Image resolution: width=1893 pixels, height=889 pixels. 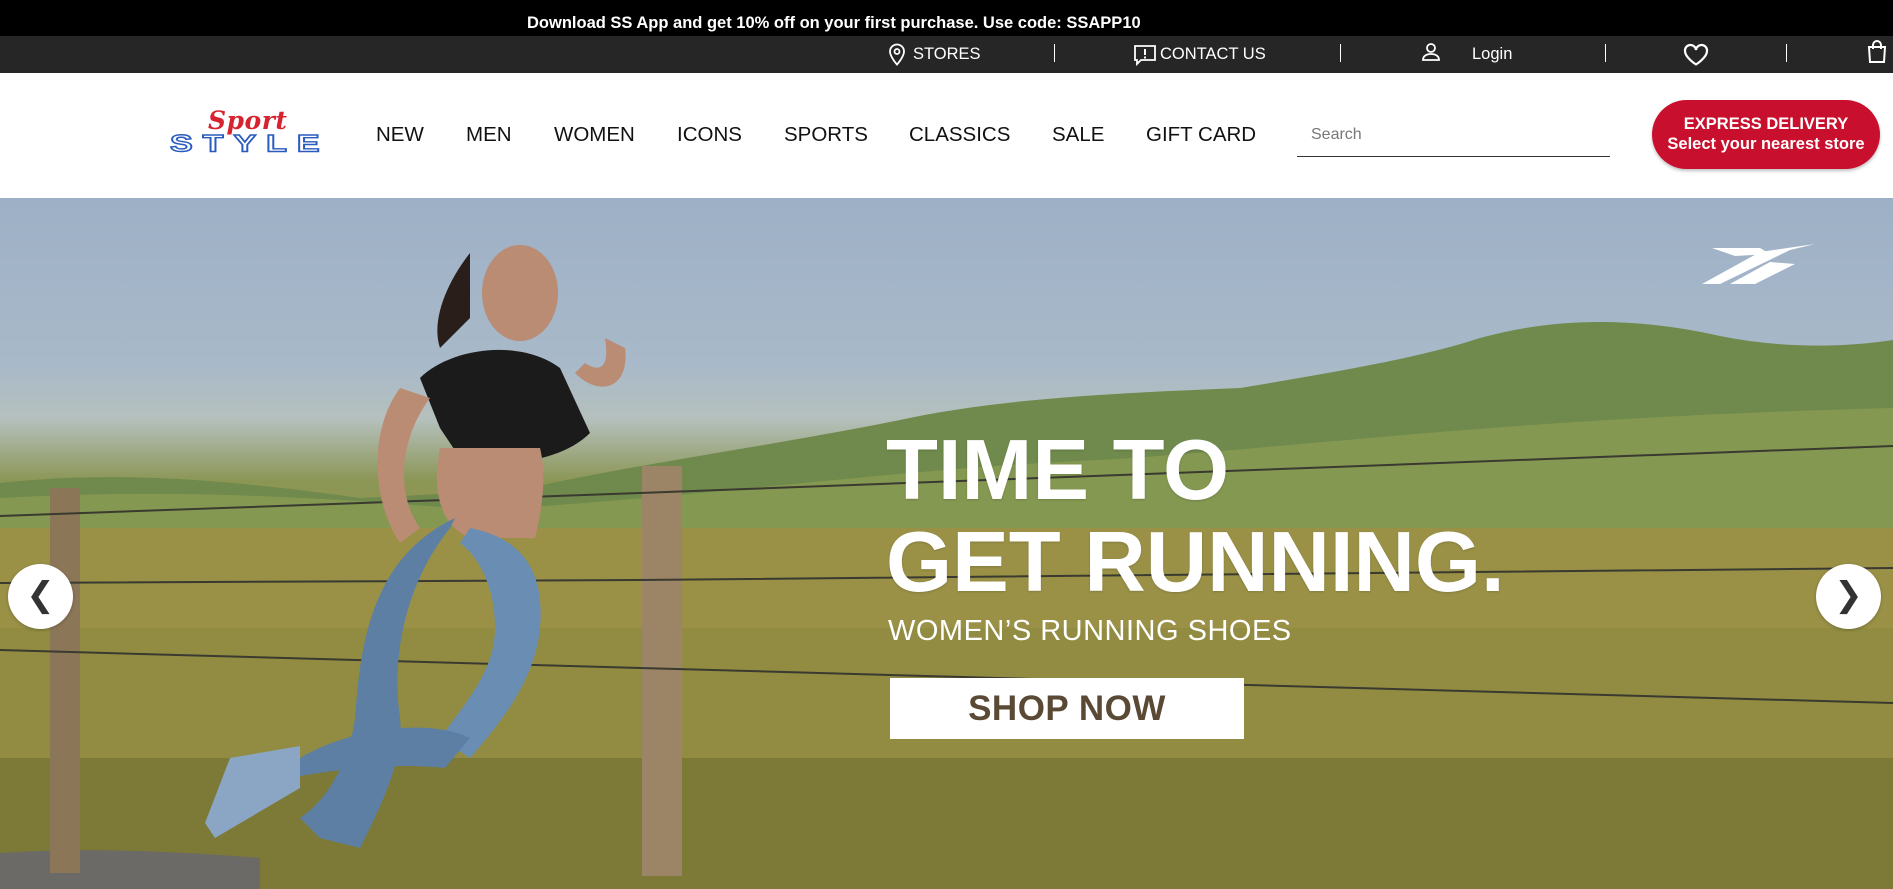 I want to click on hero-subtitle: WOMEN’S RUNNING SHOES, so click(x=1090, y=631).